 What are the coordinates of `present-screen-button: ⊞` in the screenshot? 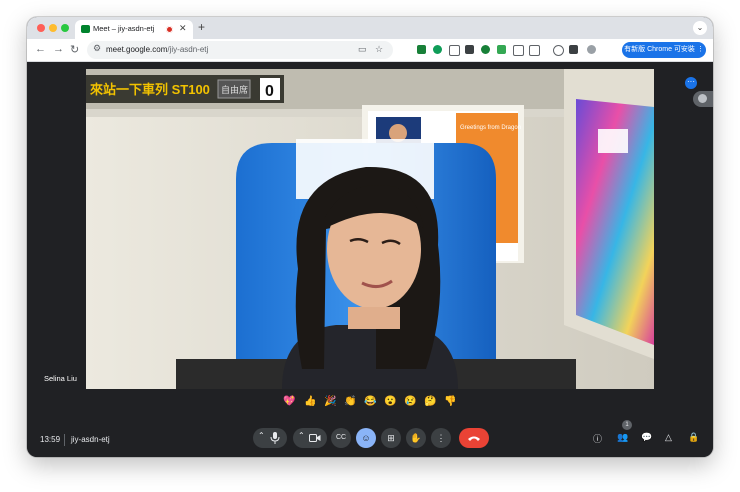 It's located at (391, 438).